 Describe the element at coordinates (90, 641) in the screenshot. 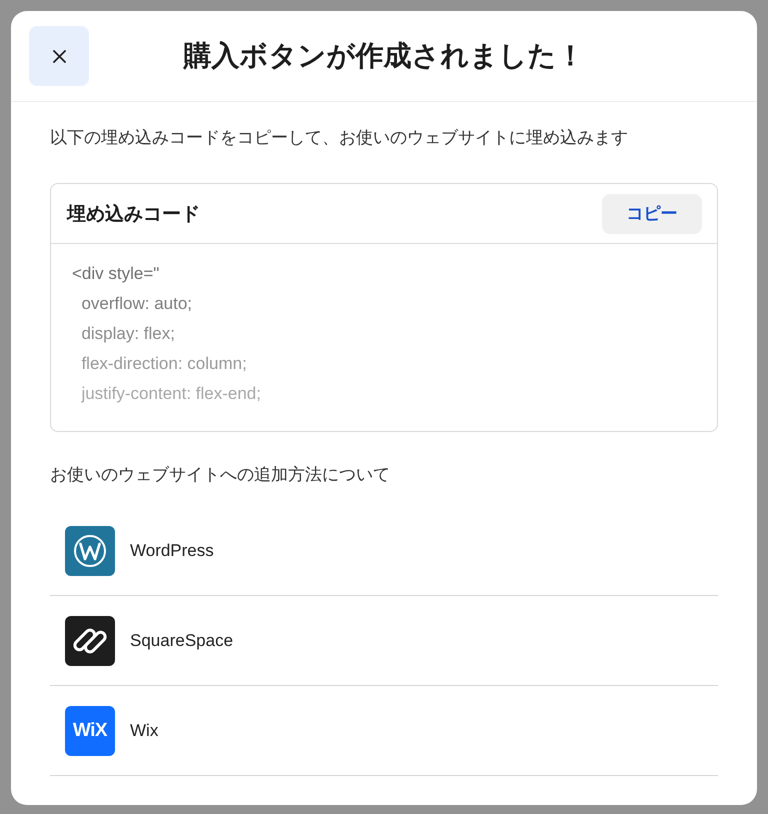

I see `squarespace-logo-icon` at that location.